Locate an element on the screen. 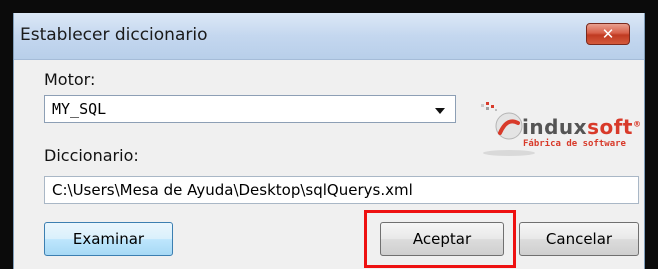  logo-tagline: Fábrica de software is located at coordinates (574, 144).